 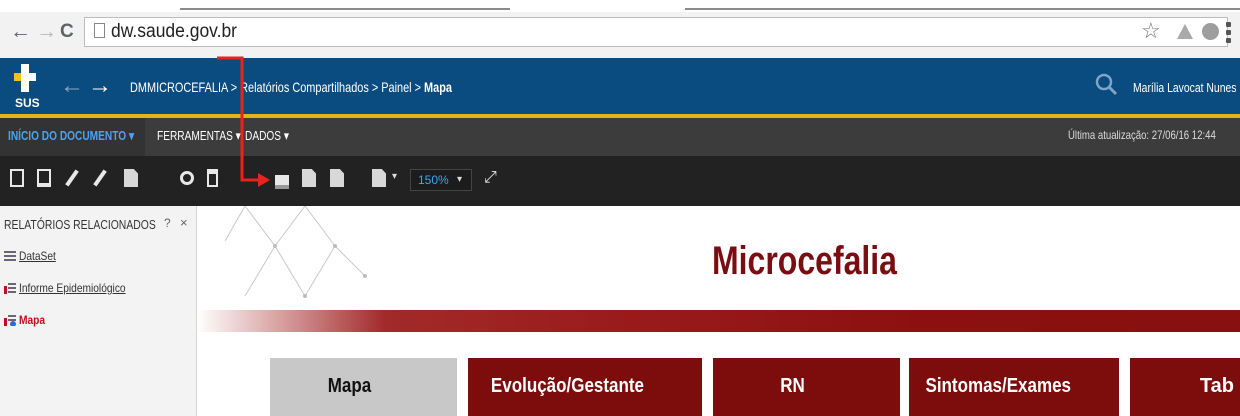 What do you see at coordinates (1210, 31) in the screenshot?
I see `extension-icon` at bounding box center [1210, 31].